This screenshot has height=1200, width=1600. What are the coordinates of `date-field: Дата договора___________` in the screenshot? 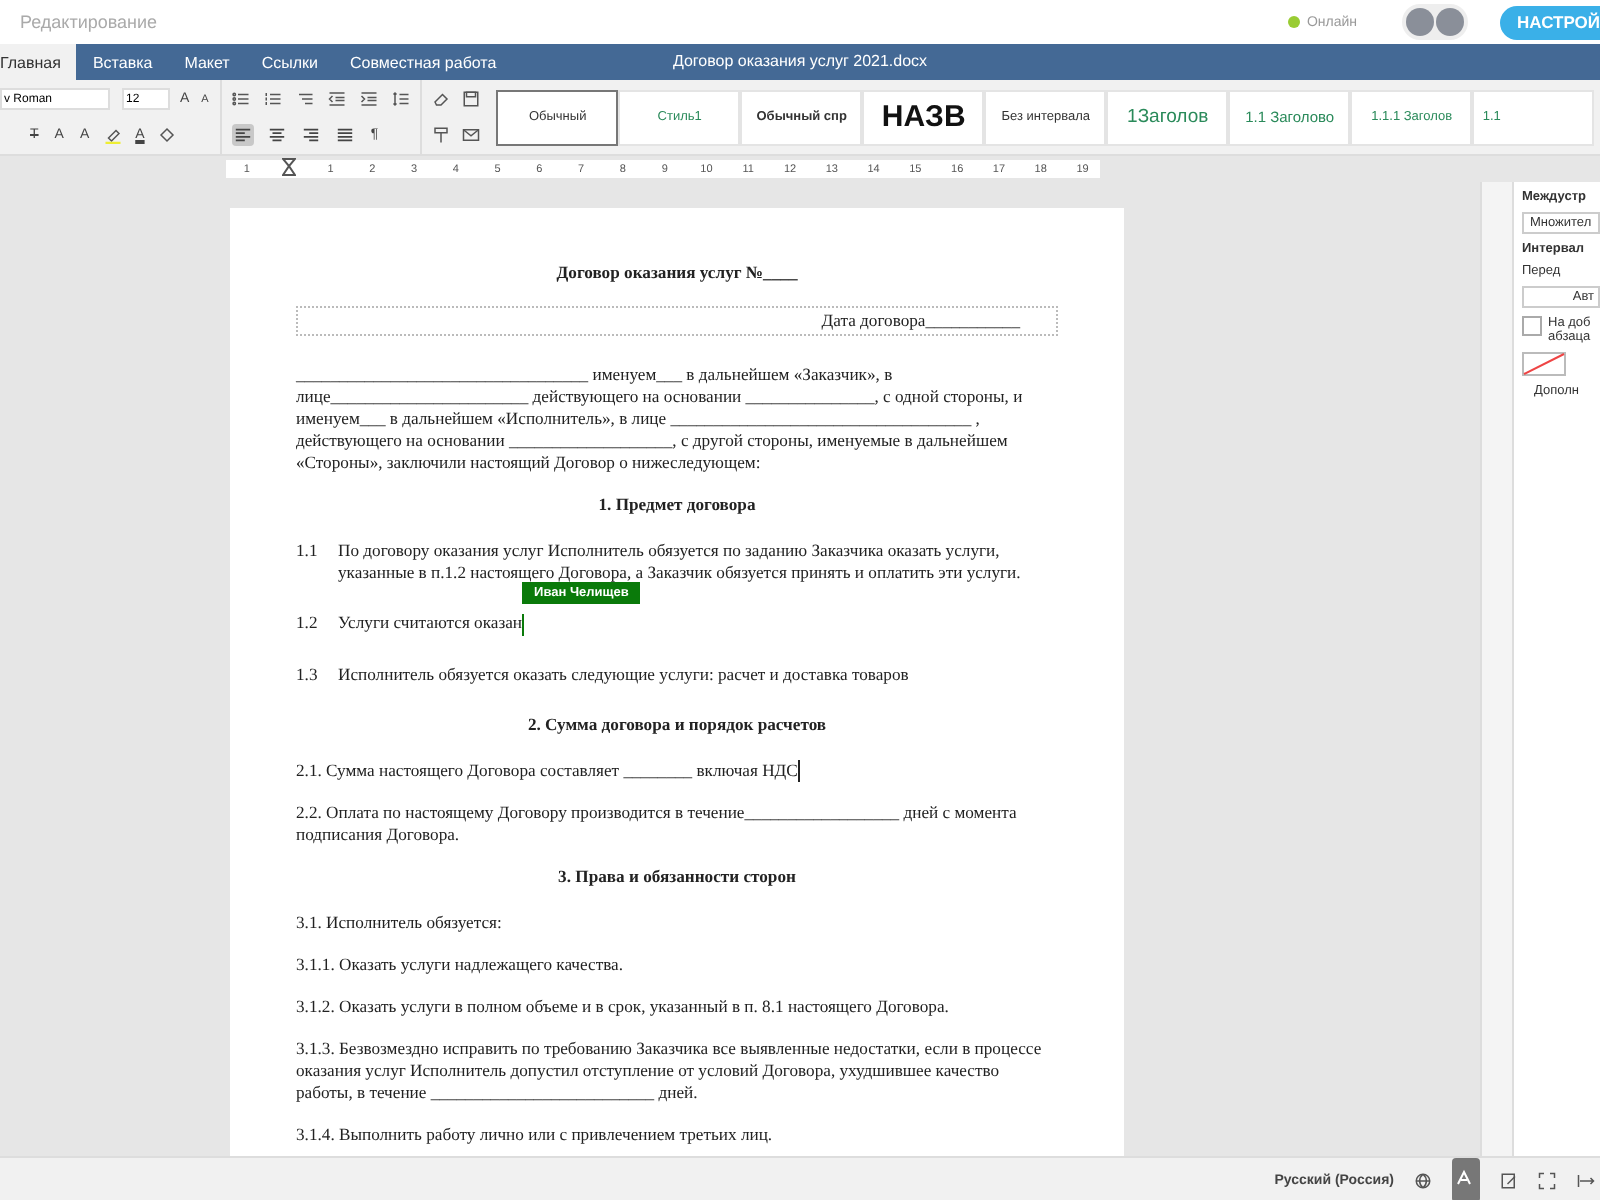 It's located at (677, 321).